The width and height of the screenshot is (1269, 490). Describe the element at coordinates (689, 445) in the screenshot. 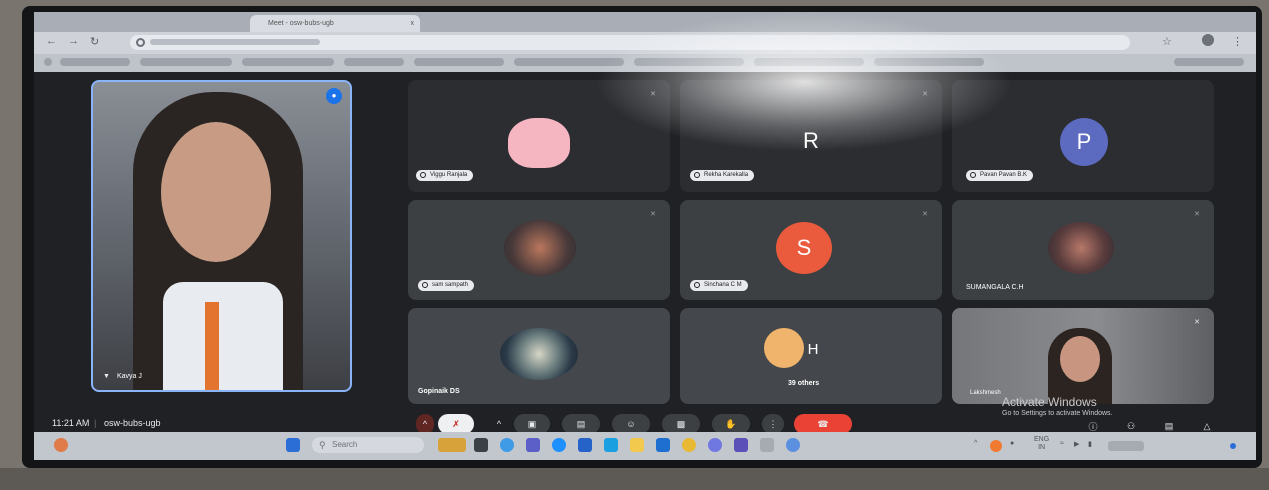

I see `chrome-icon` at that location.